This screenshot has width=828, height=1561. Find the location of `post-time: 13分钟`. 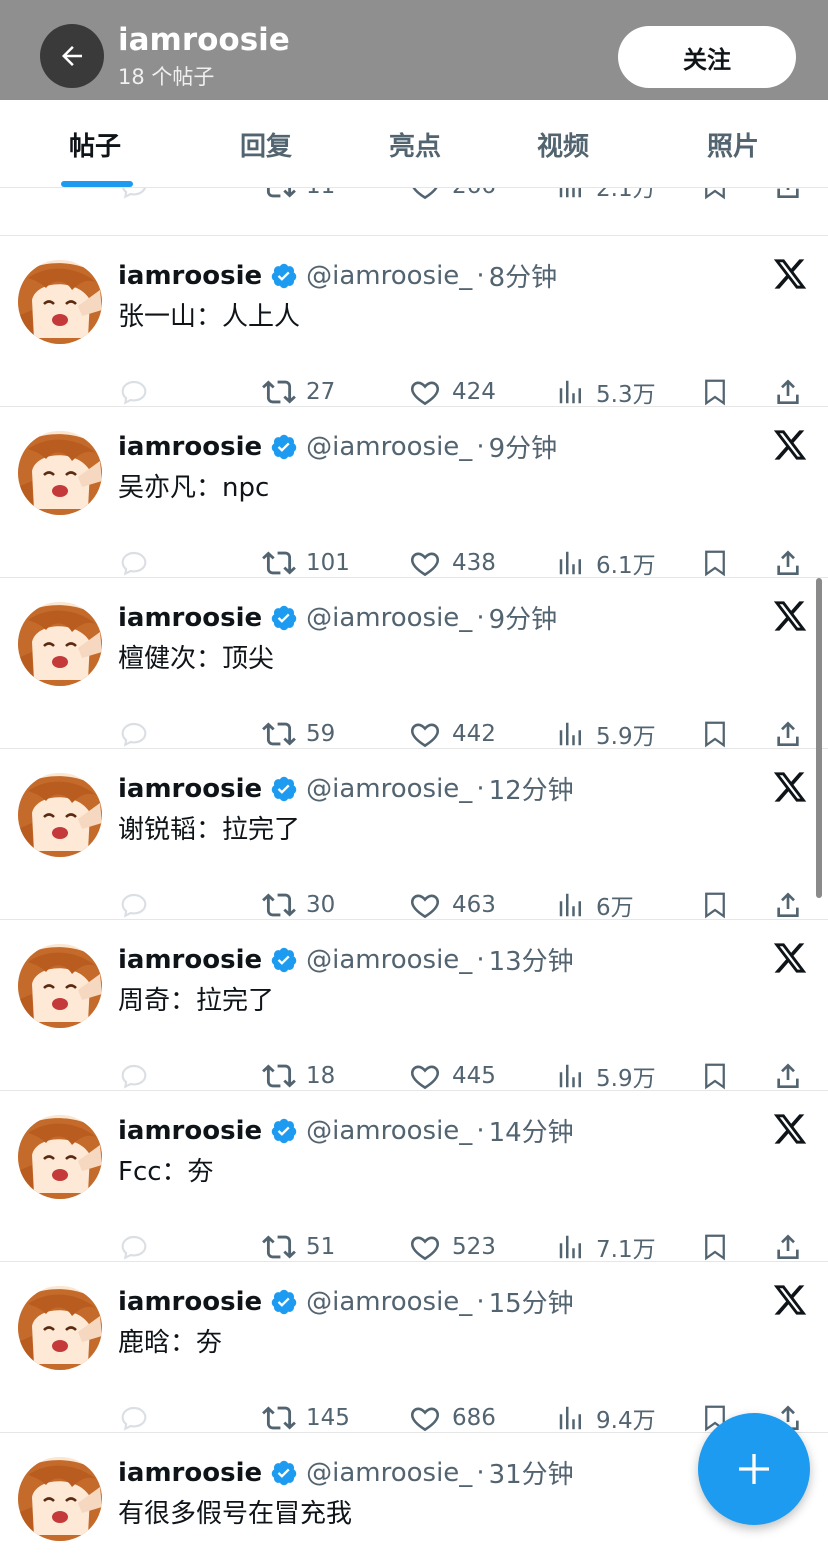

post-time: 13分钟 is located at coordinates (531, 959).